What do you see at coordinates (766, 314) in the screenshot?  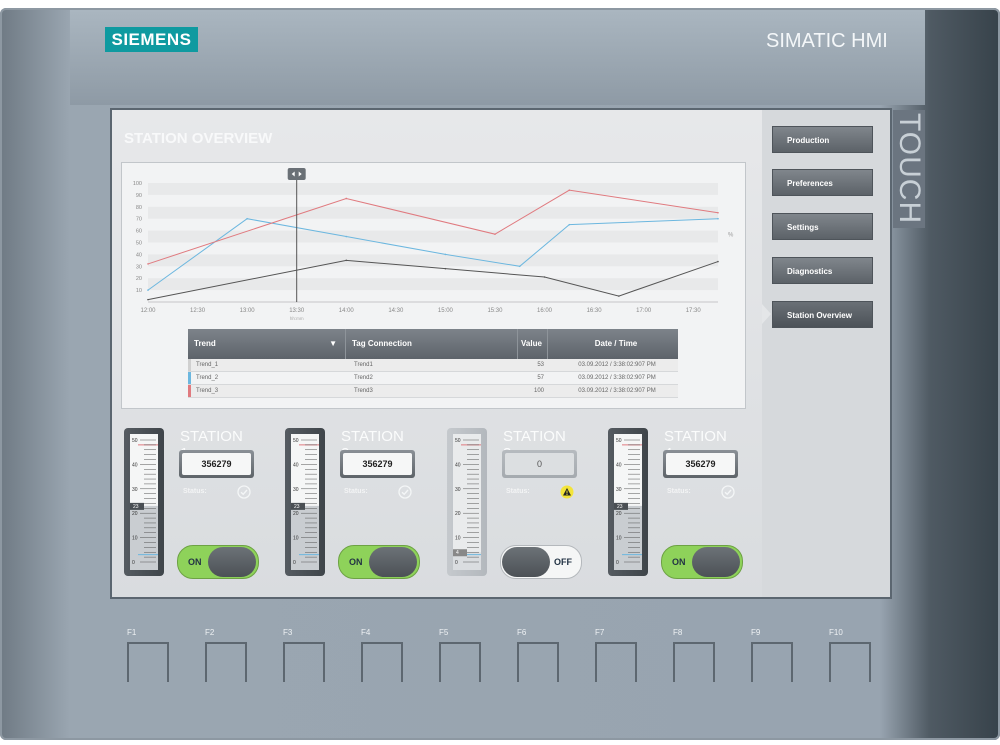 I see `active-nav-arrow-icon` at bounding box center [766, 314].